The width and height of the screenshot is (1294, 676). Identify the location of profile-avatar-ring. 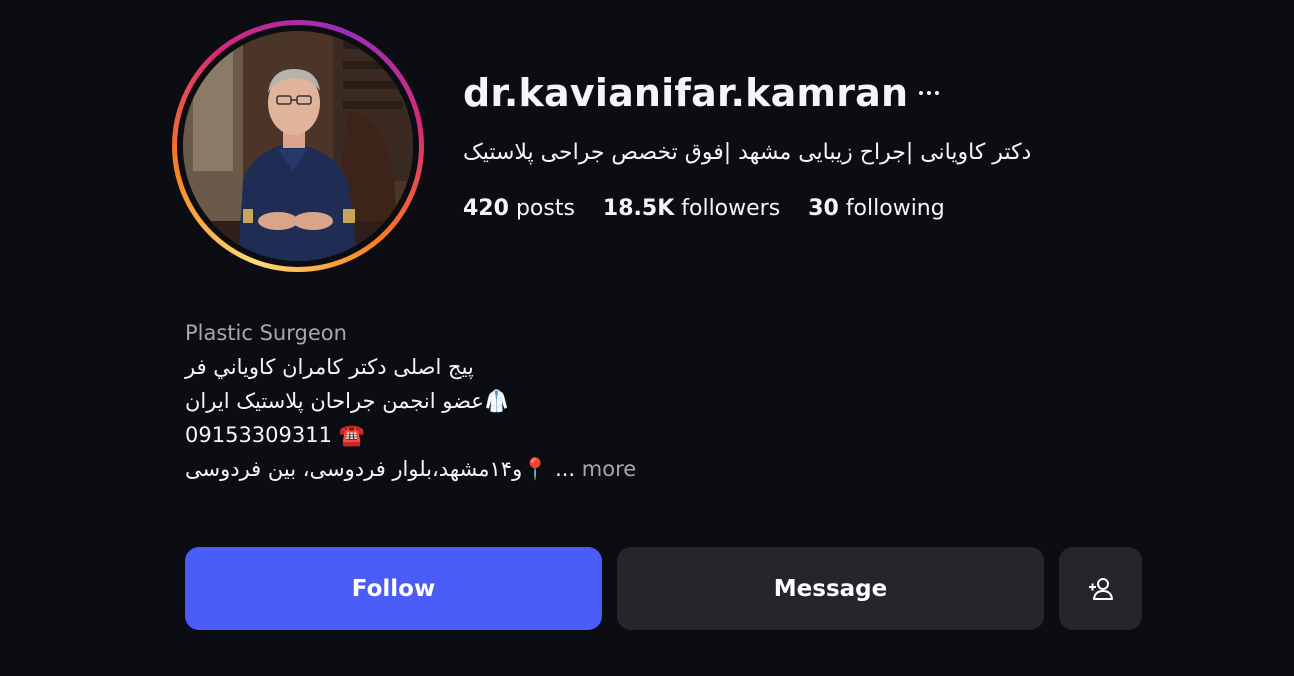
(298, 146).